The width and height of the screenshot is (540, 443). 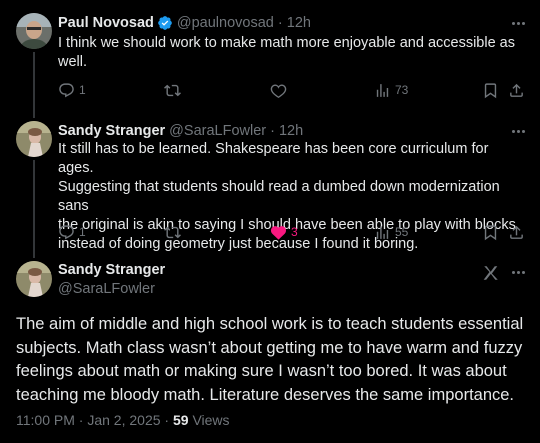 I want to click on tweet-header: Sandy Stranger @SaraLFowler · 12h, so click(x=180, y=131).